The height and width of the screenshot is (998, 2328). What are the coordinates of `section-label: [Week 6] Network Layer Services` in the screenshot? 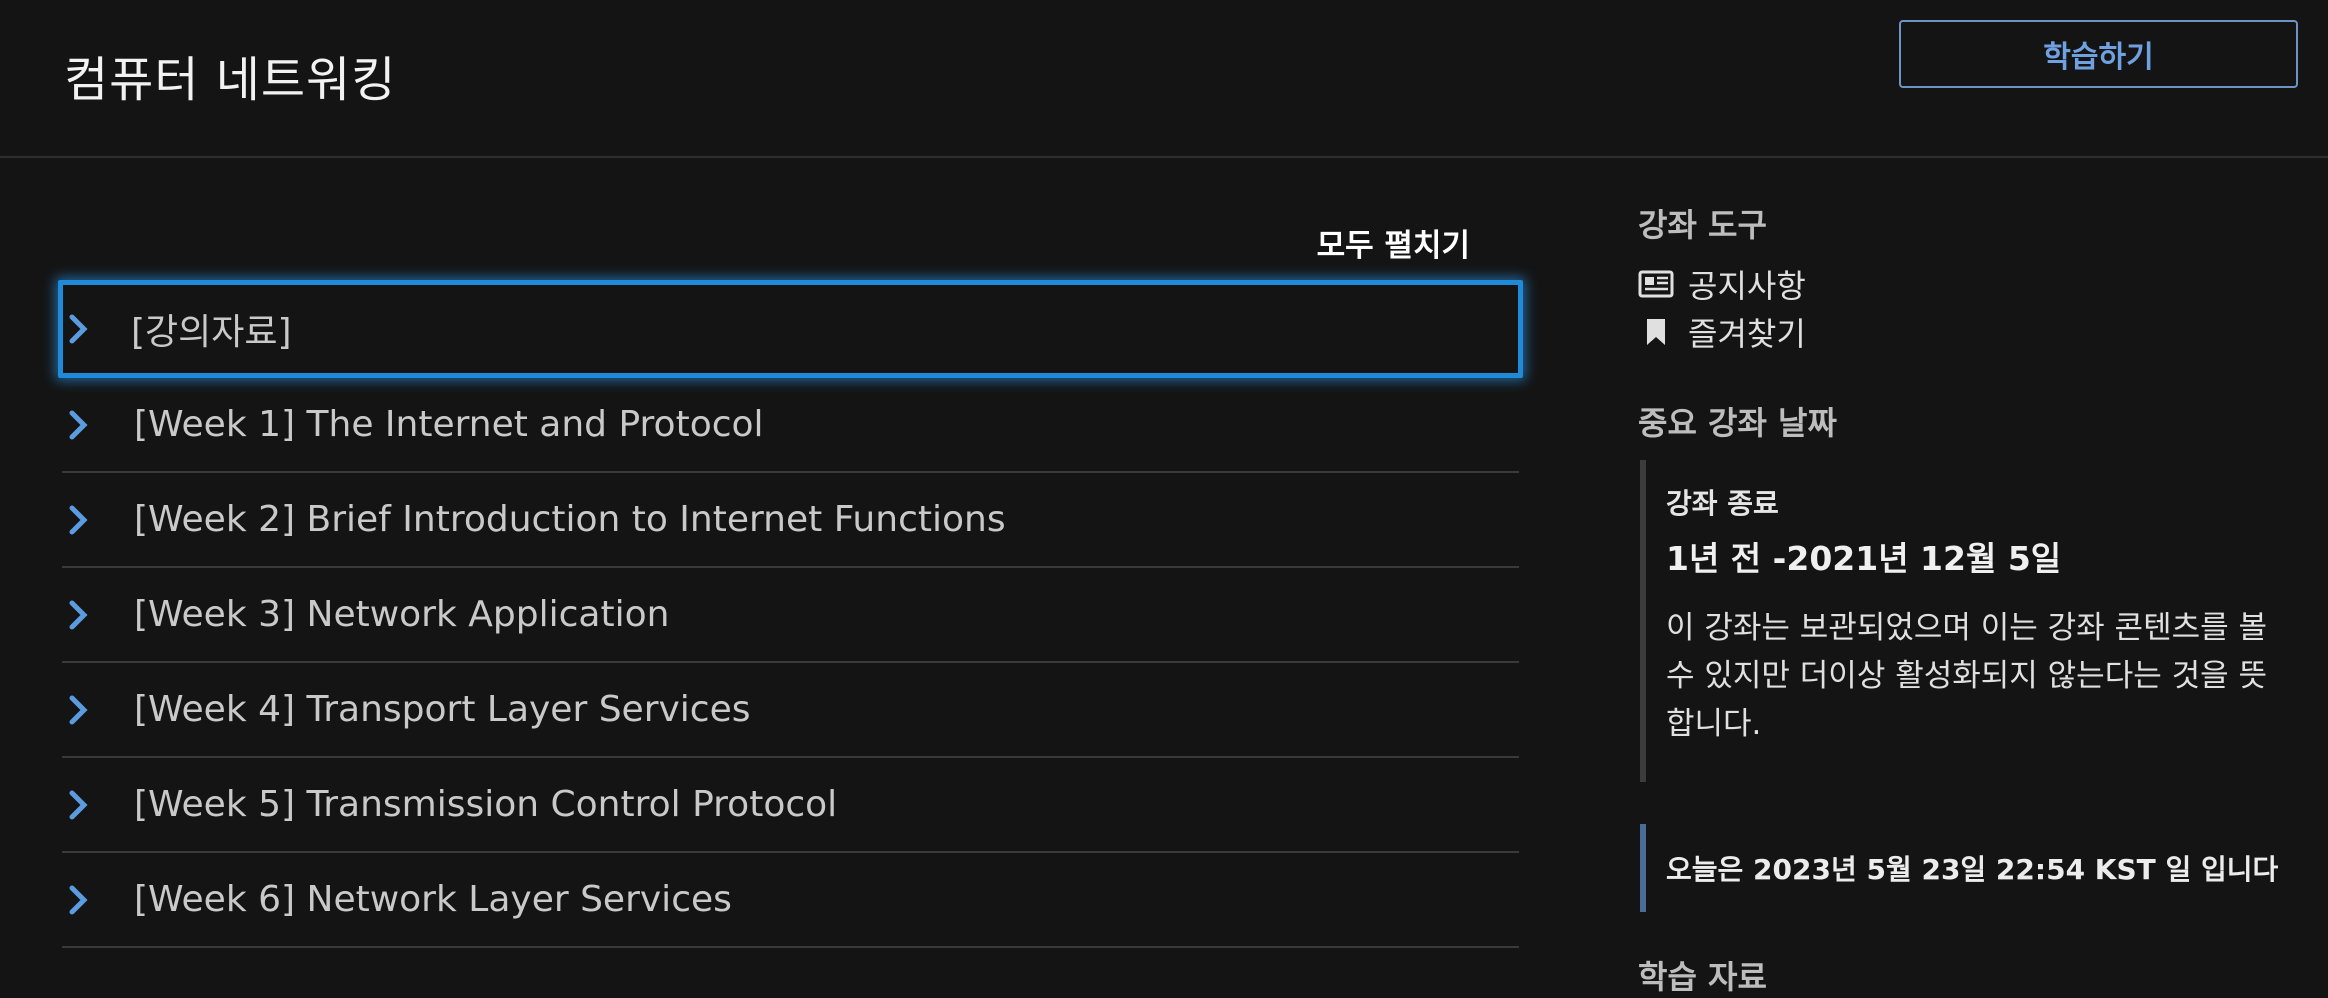 It's located at (433, 899).